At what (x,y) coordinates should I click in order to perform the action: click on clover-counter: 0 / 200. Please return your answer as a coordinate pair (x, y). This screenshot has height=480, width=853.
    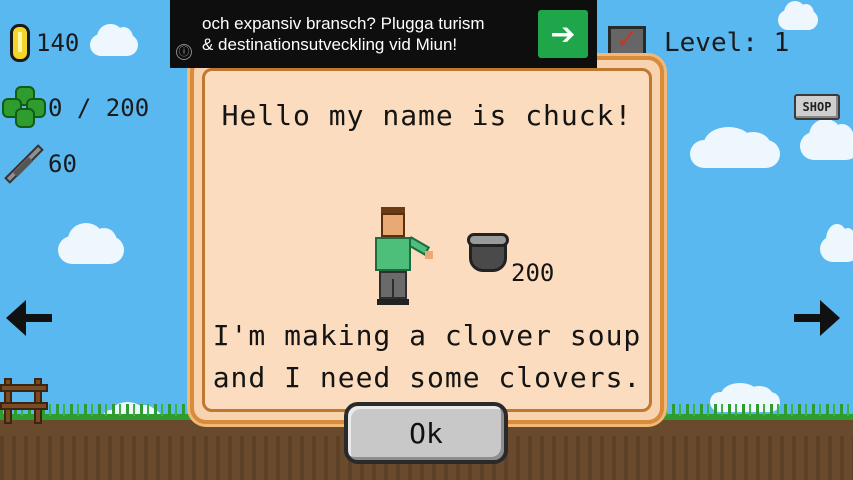
    Looking at the image, I should click on (75, 108).